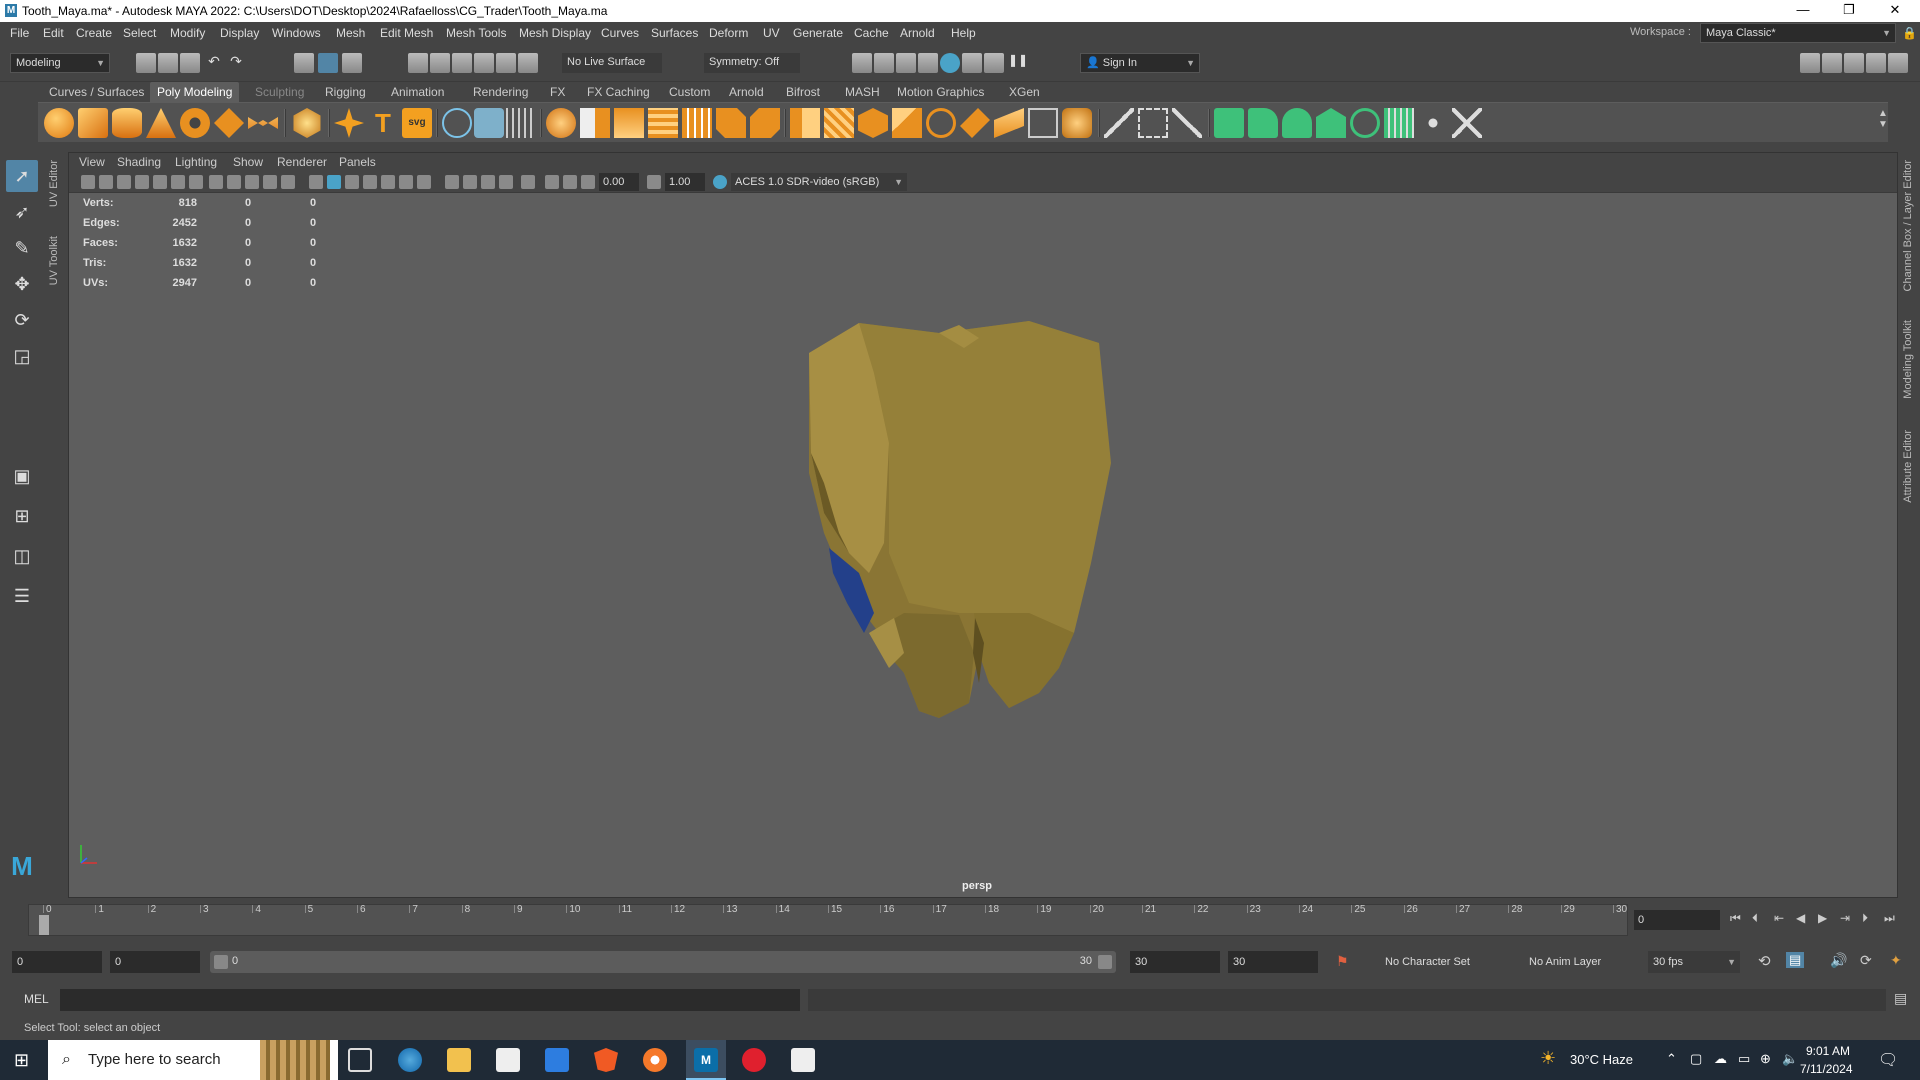  Describe the element at coordinates (96, 92) in the screenshot. I see `shelf-tab-curves-surfaces: Curves / Surfaces` at that location.